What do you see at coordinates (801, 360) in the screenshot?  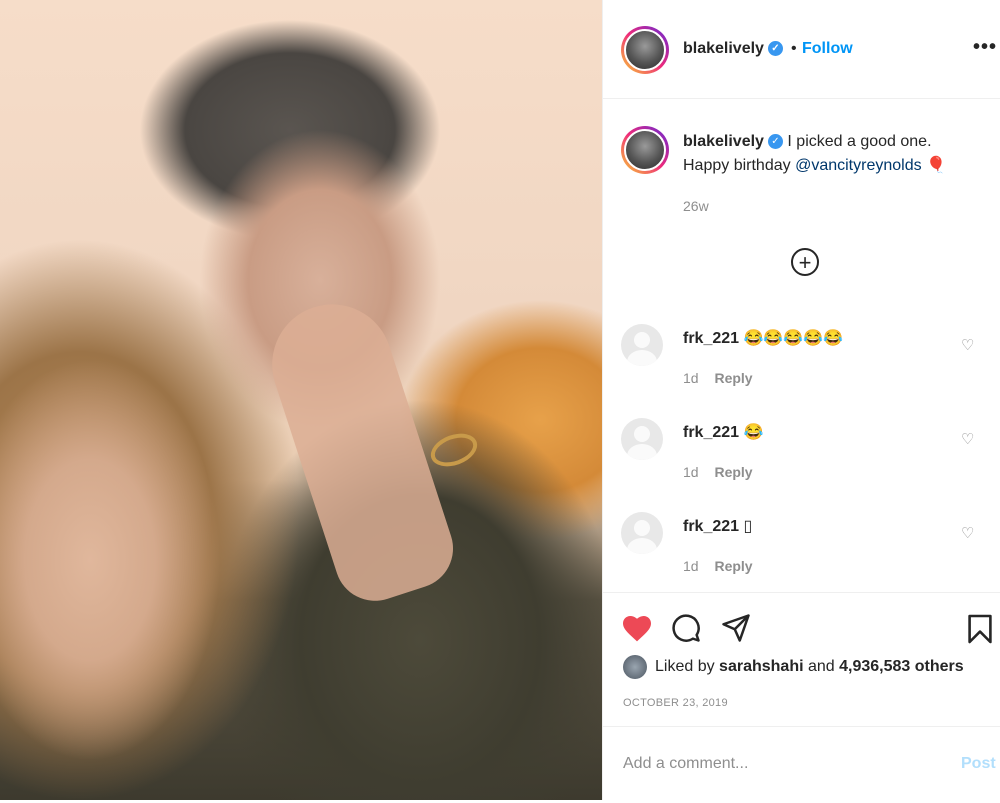 I see `comment-item: frk_221 😂😂😂😂😂 1d Reply ♡` at bounding box center [801, 360].